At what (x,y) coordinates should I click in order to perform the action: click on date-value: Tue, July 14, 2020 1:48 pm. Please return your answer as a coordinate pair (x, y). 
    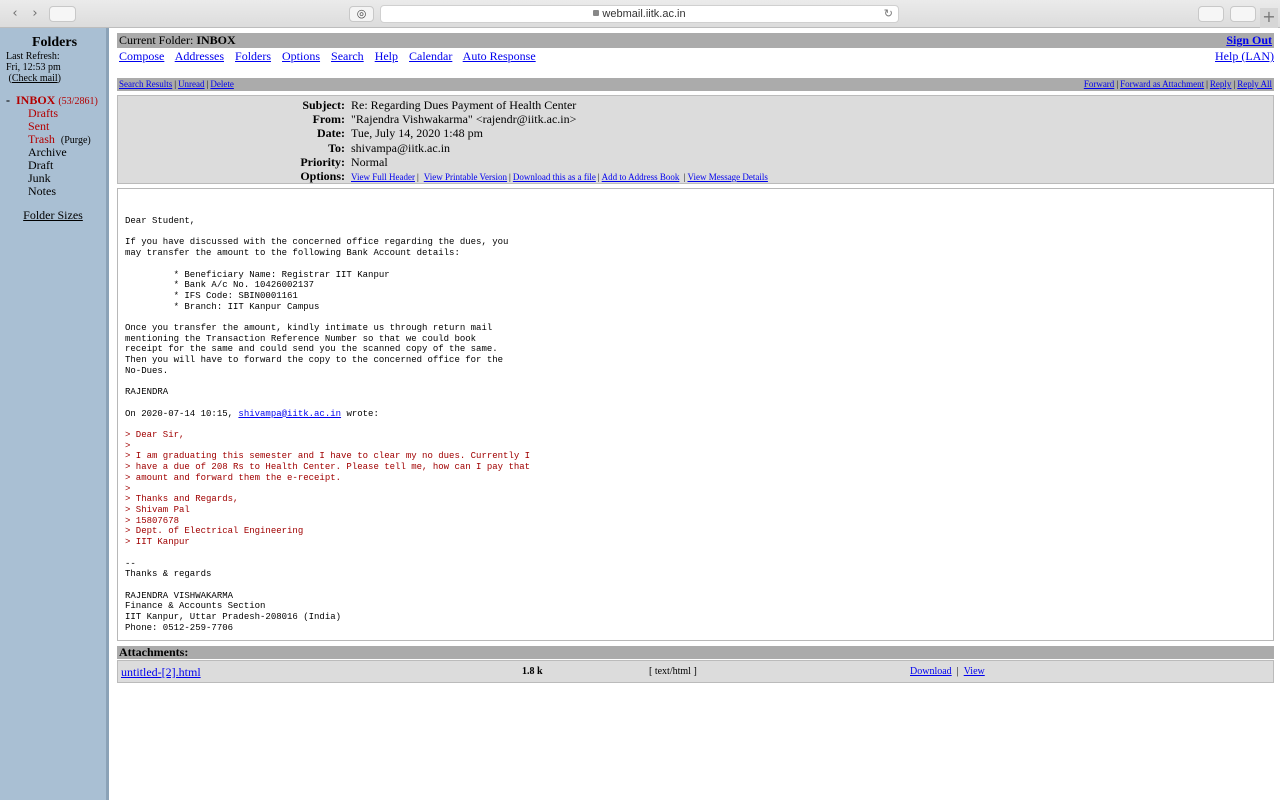
    Looking at the image, I should click on (417, 133).